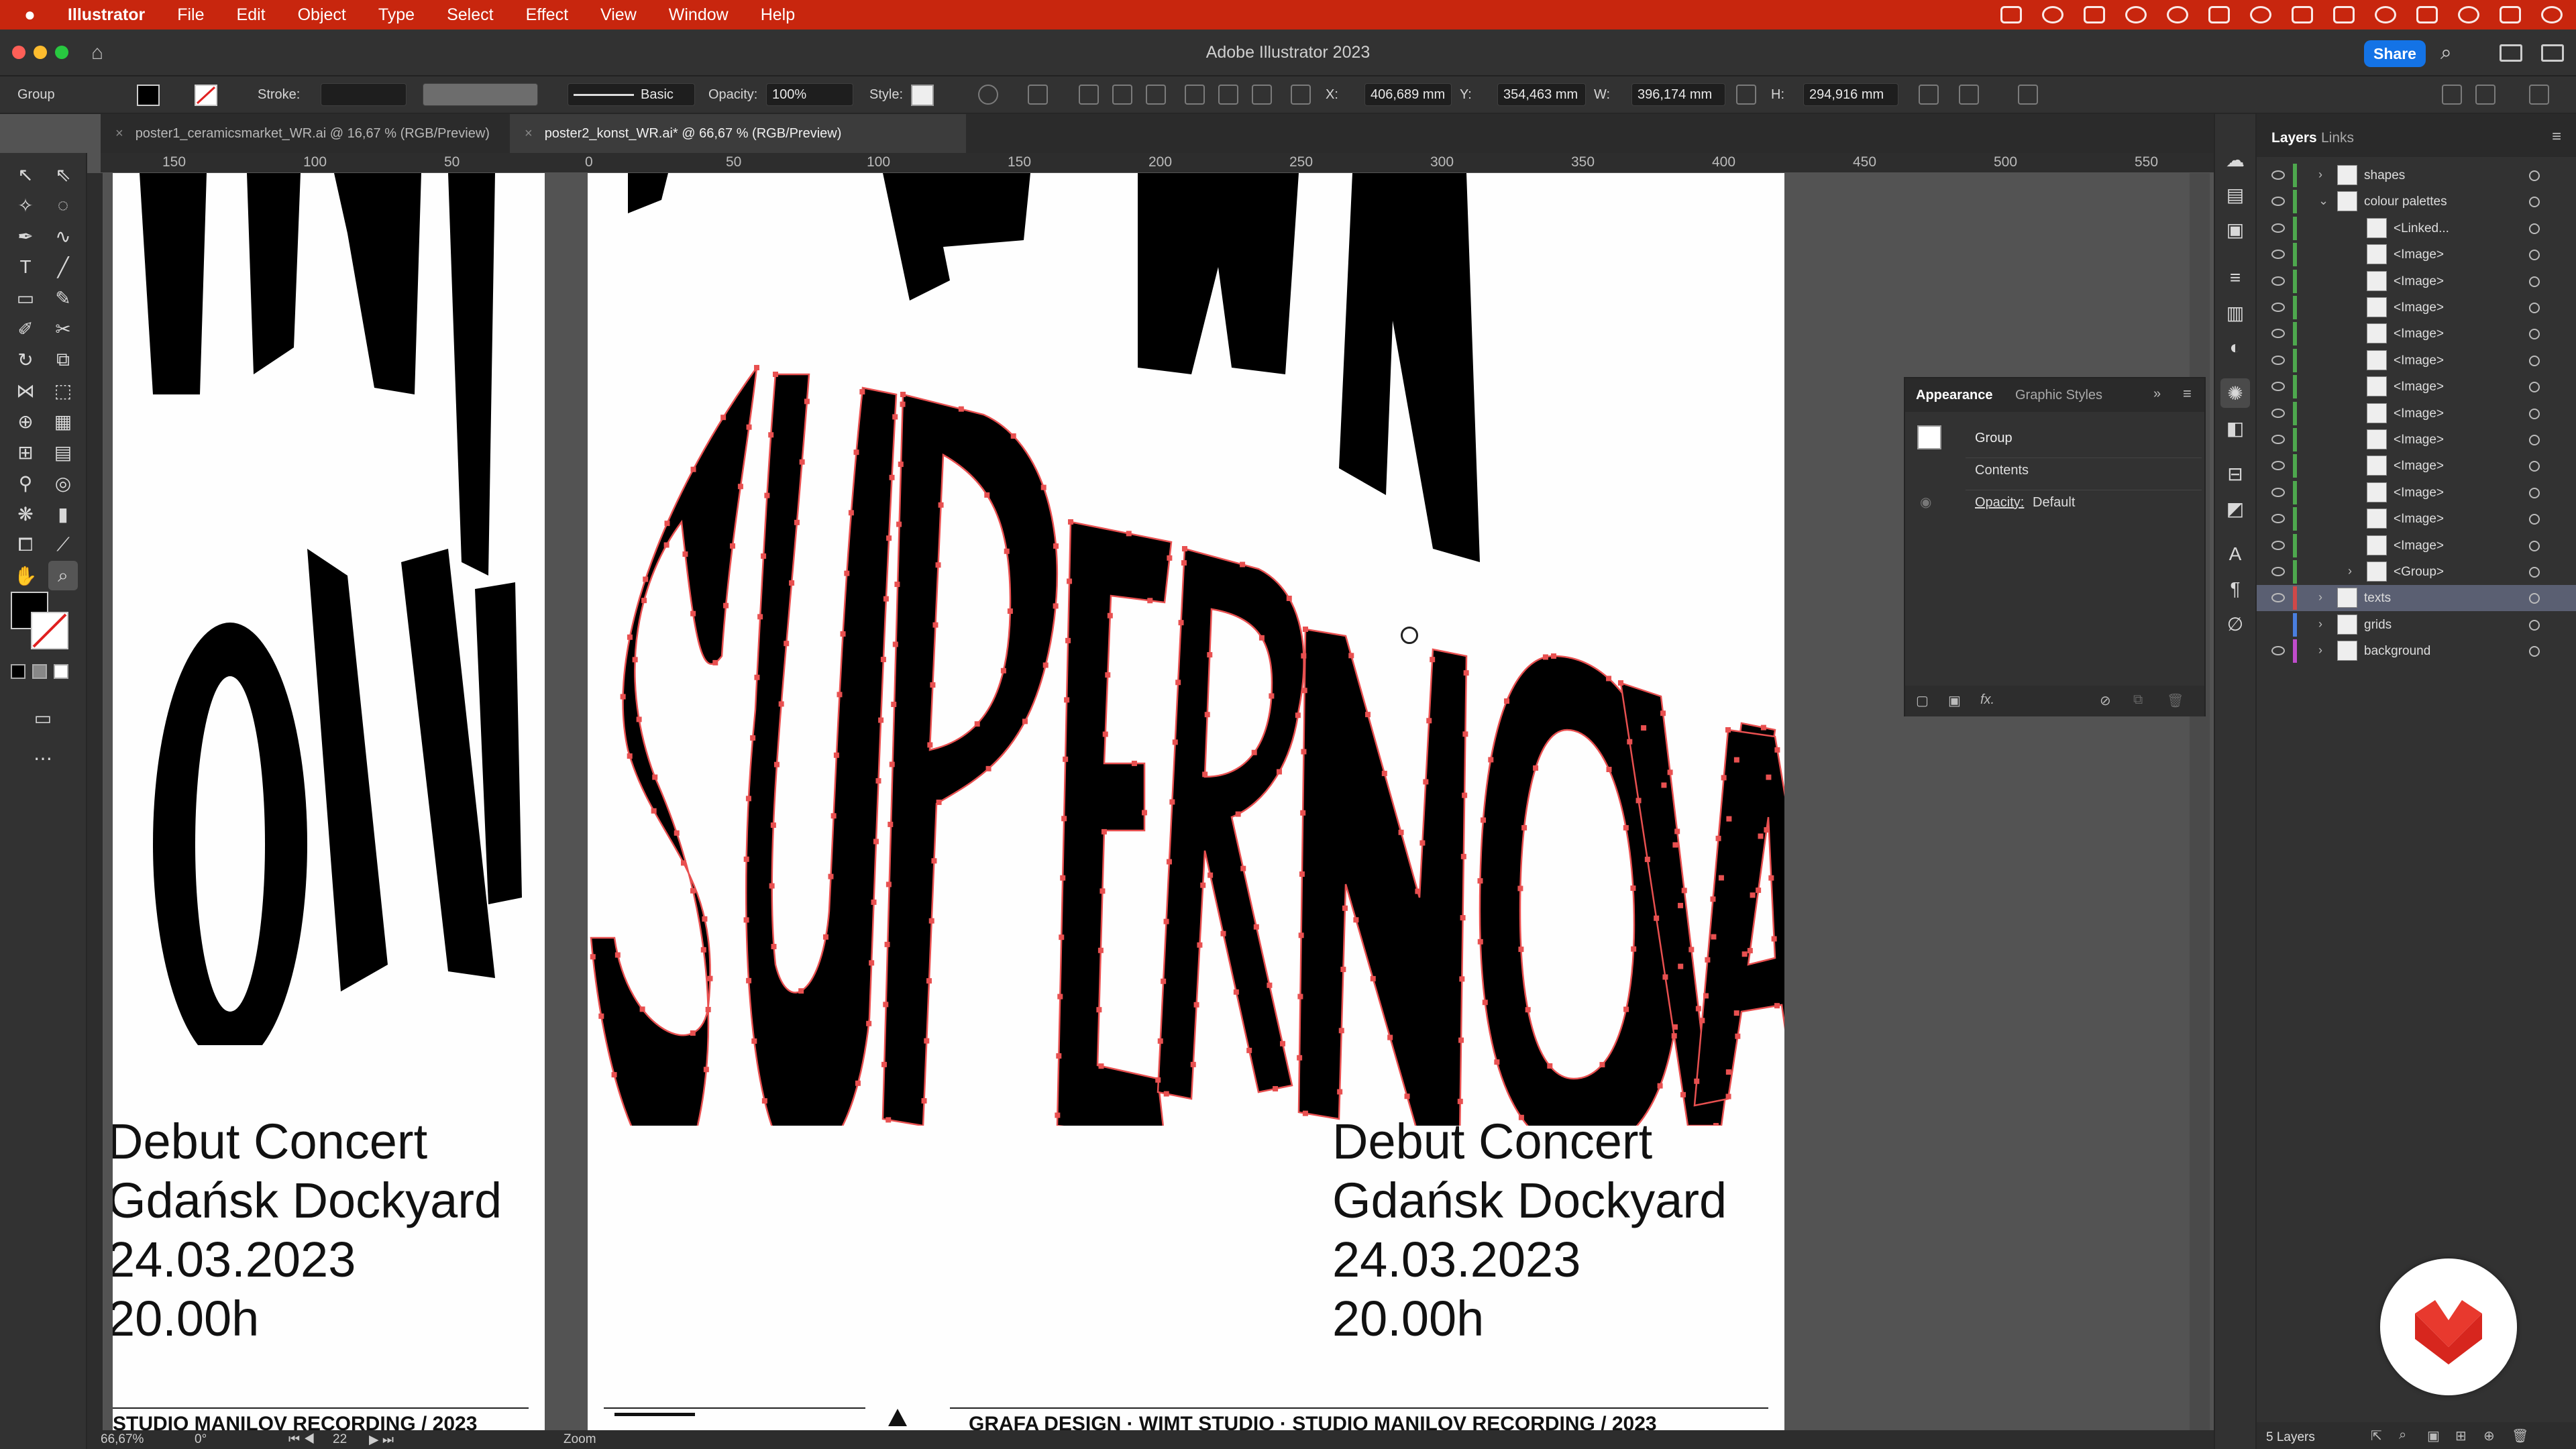 The image size is (2576, 1449). I want to click on arrange-docs-icon, so click(2452, 95).